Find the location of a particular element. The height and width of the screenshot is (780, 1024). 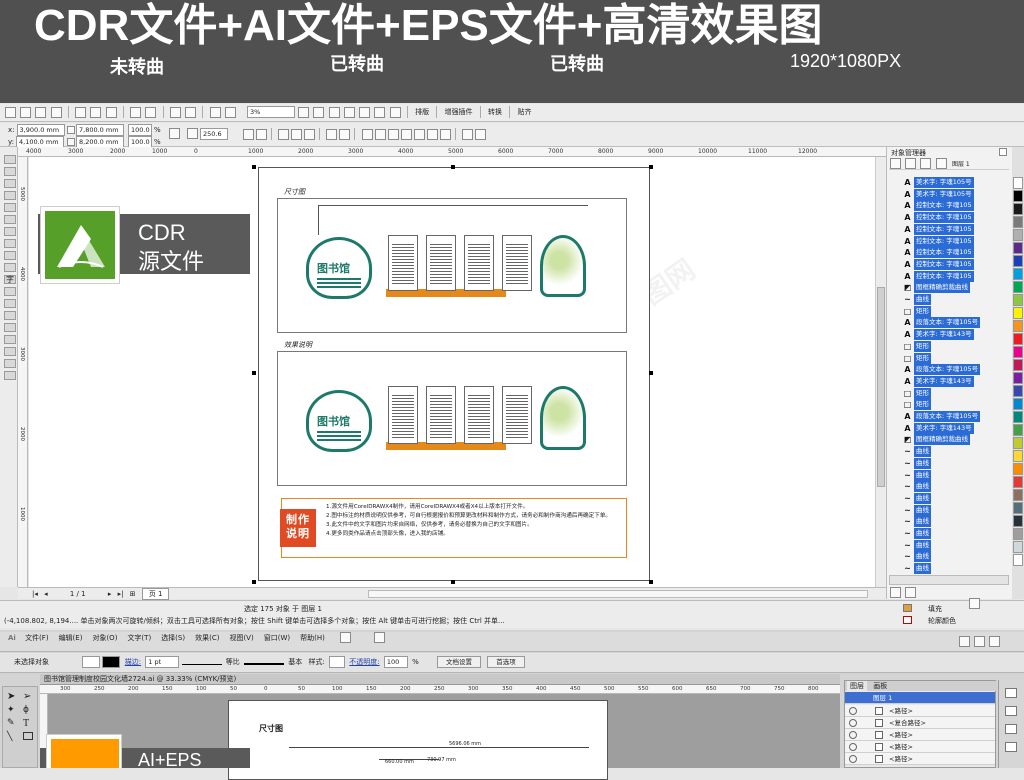

stroke-label: 描边: is located at coordinates (133, 662).